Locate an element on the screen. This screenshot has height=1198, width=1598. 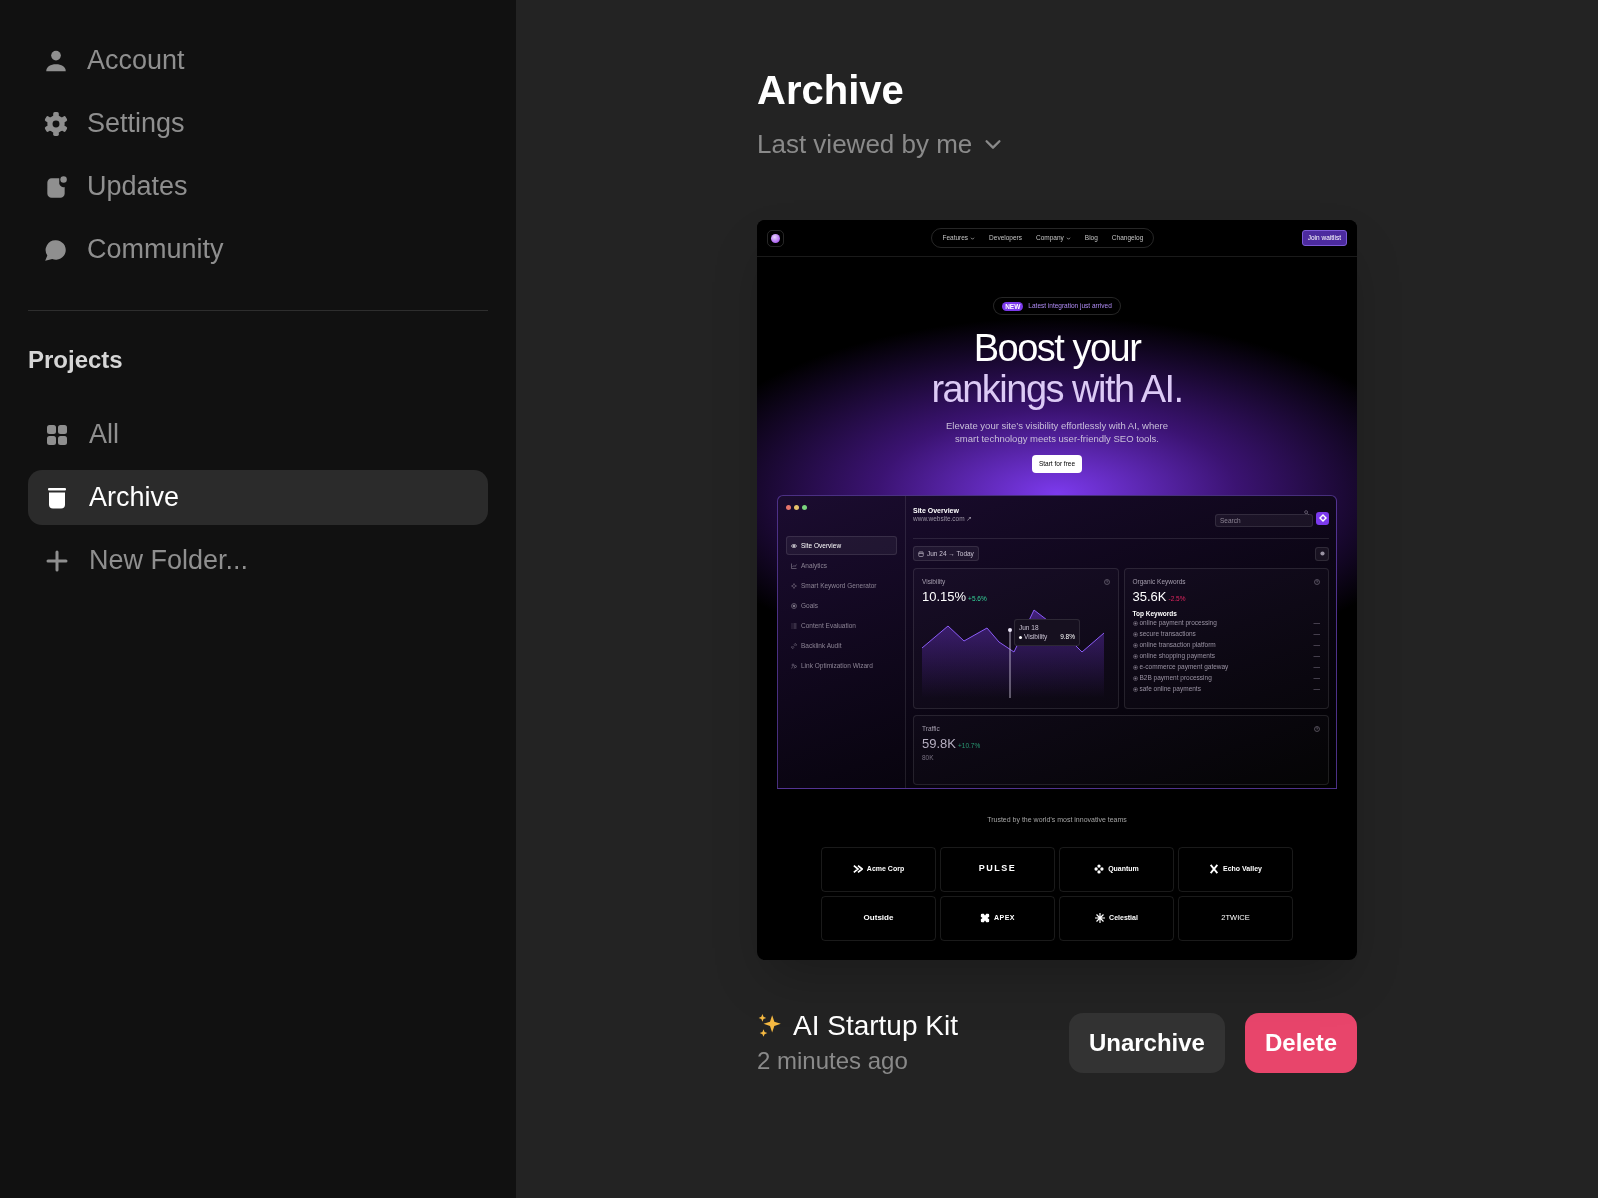
eye-icon is located at coordinates (794, 545).